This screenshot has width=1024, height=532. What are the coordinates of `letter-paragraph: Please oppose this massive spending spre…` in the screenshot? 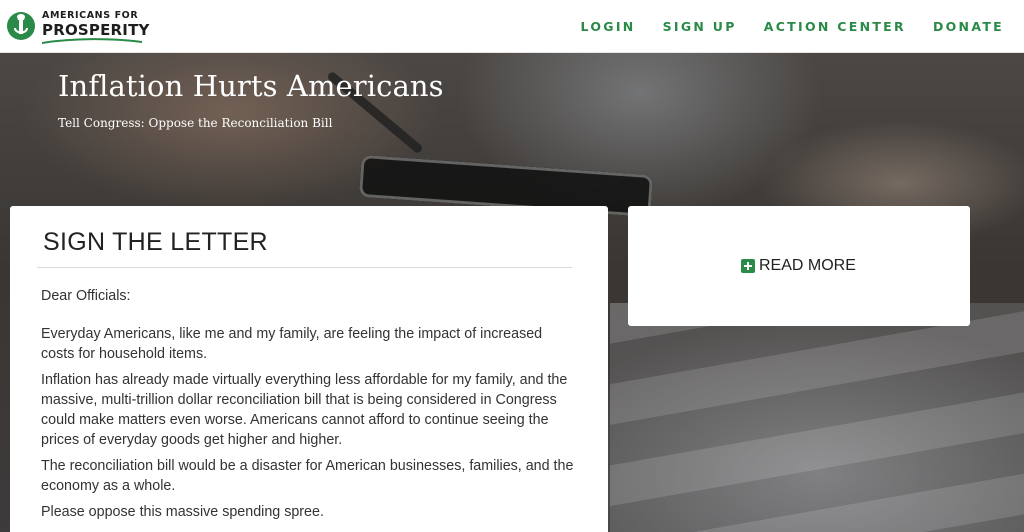 It's located at (182, 512).